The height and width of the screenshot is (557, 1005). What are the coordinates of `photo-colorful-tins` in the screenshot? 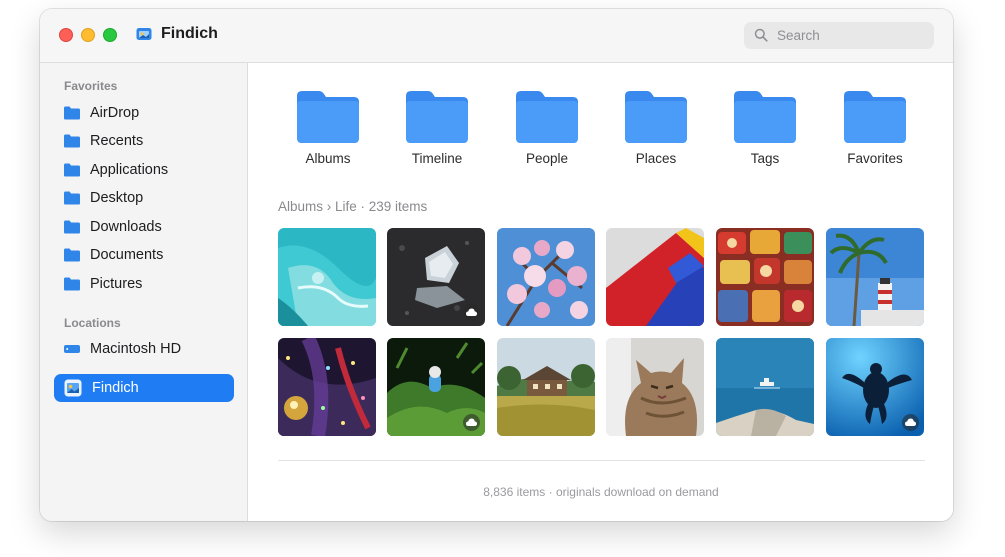 It's located at (765, 277).